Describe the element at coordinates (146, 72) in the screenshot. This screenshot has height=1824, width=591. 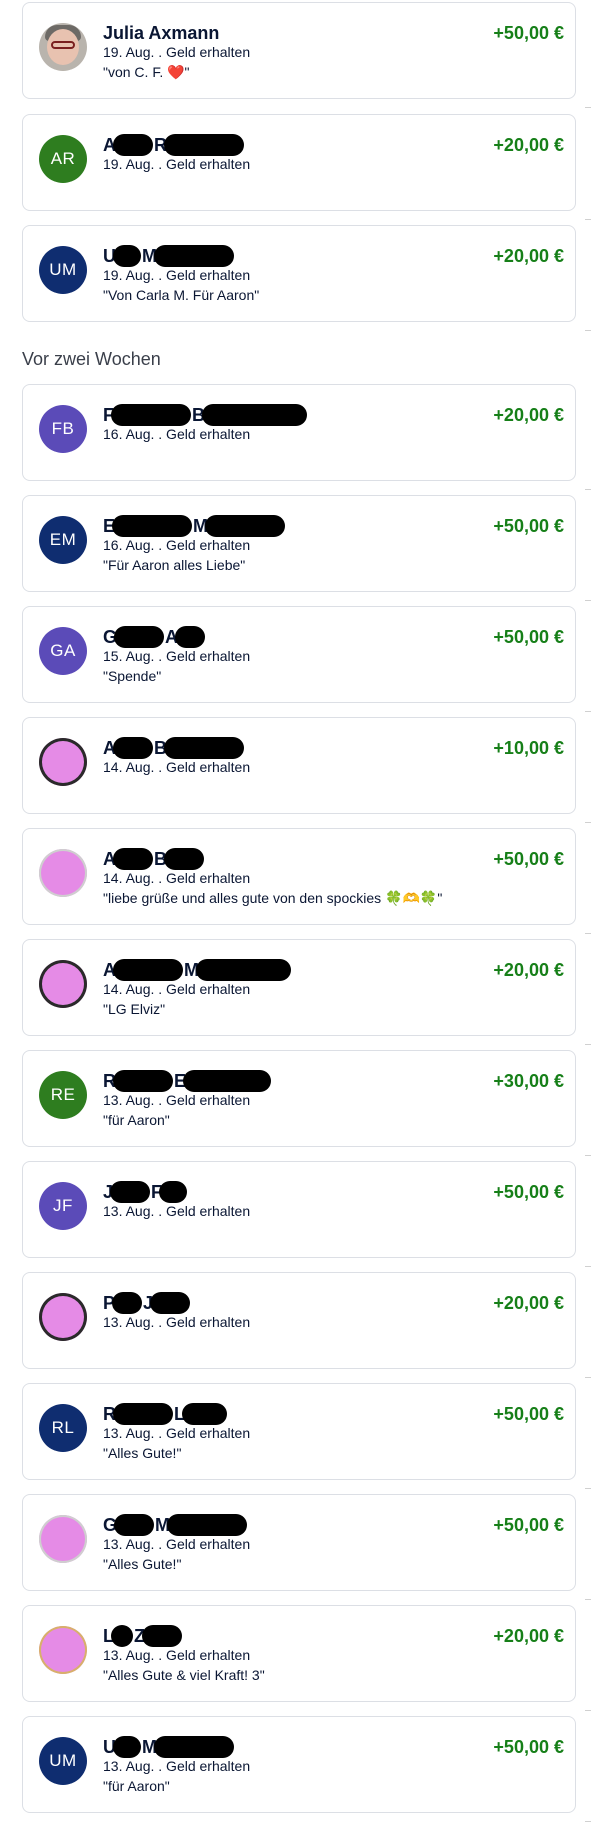
I see `transaction-note: "von C. F. ❤️"` at that location.